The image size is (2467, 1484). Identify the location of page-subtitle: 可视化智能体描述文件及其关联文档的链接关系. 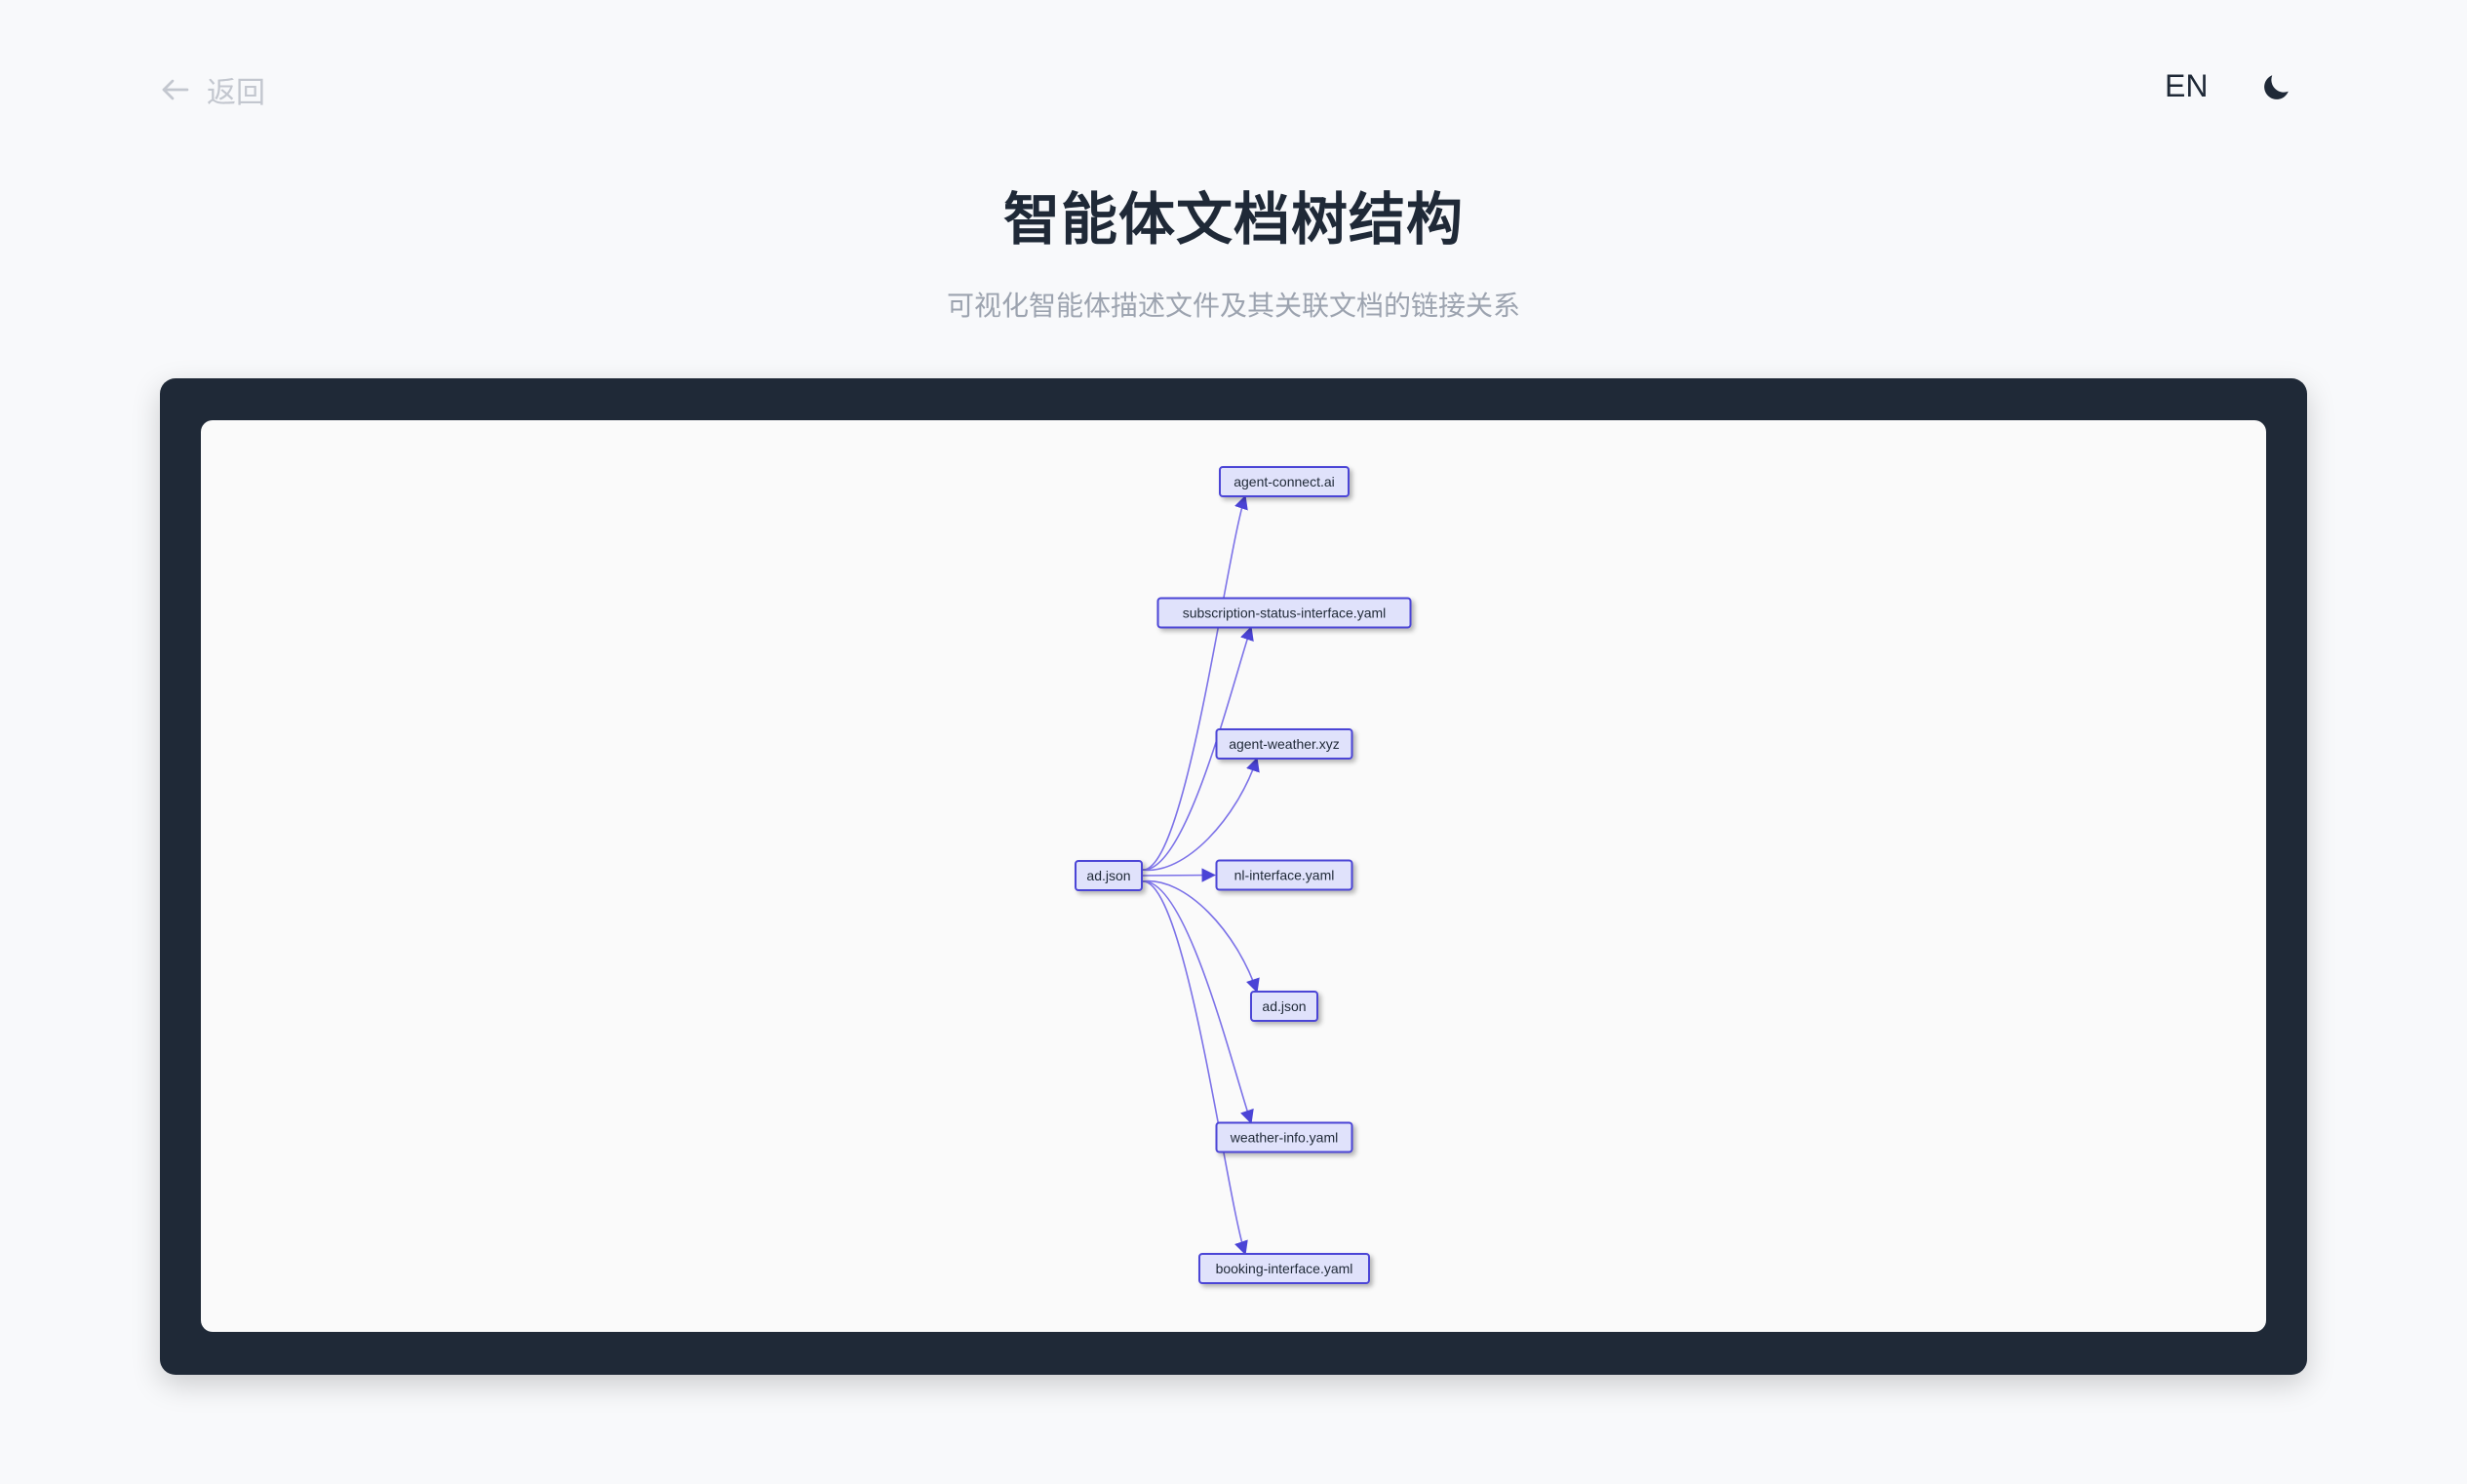
(1233, 306).